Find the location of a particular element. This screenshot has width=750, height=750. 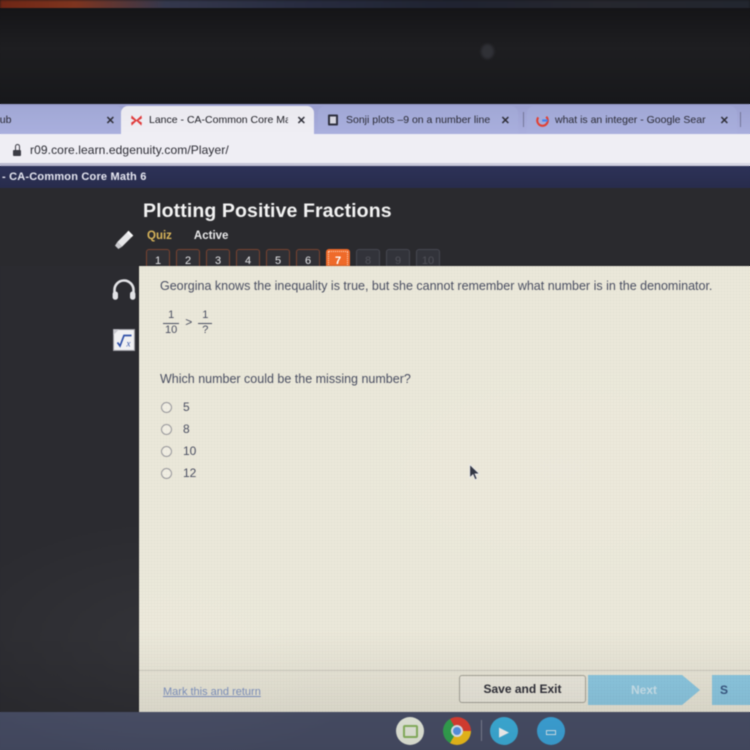

chrome-icon is located at coordinates (457, 731).